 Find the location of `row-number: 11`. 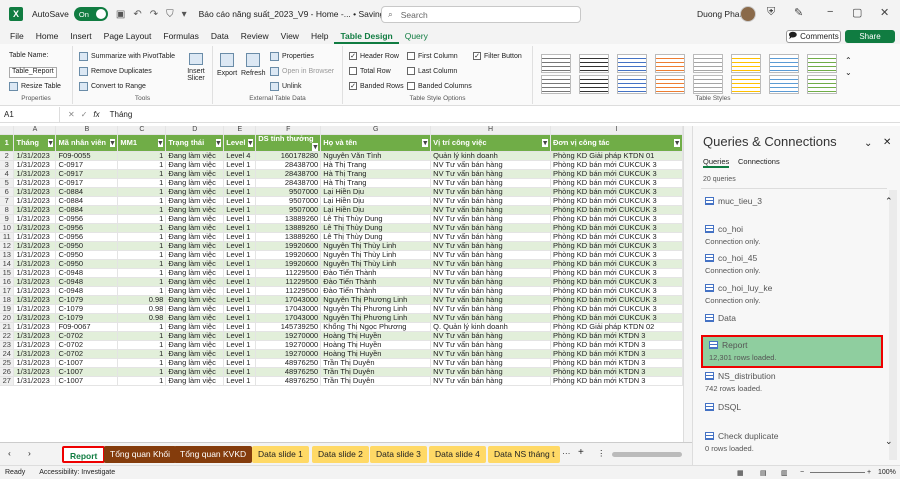

row-number: 11 is located at coordinates (7, 237).